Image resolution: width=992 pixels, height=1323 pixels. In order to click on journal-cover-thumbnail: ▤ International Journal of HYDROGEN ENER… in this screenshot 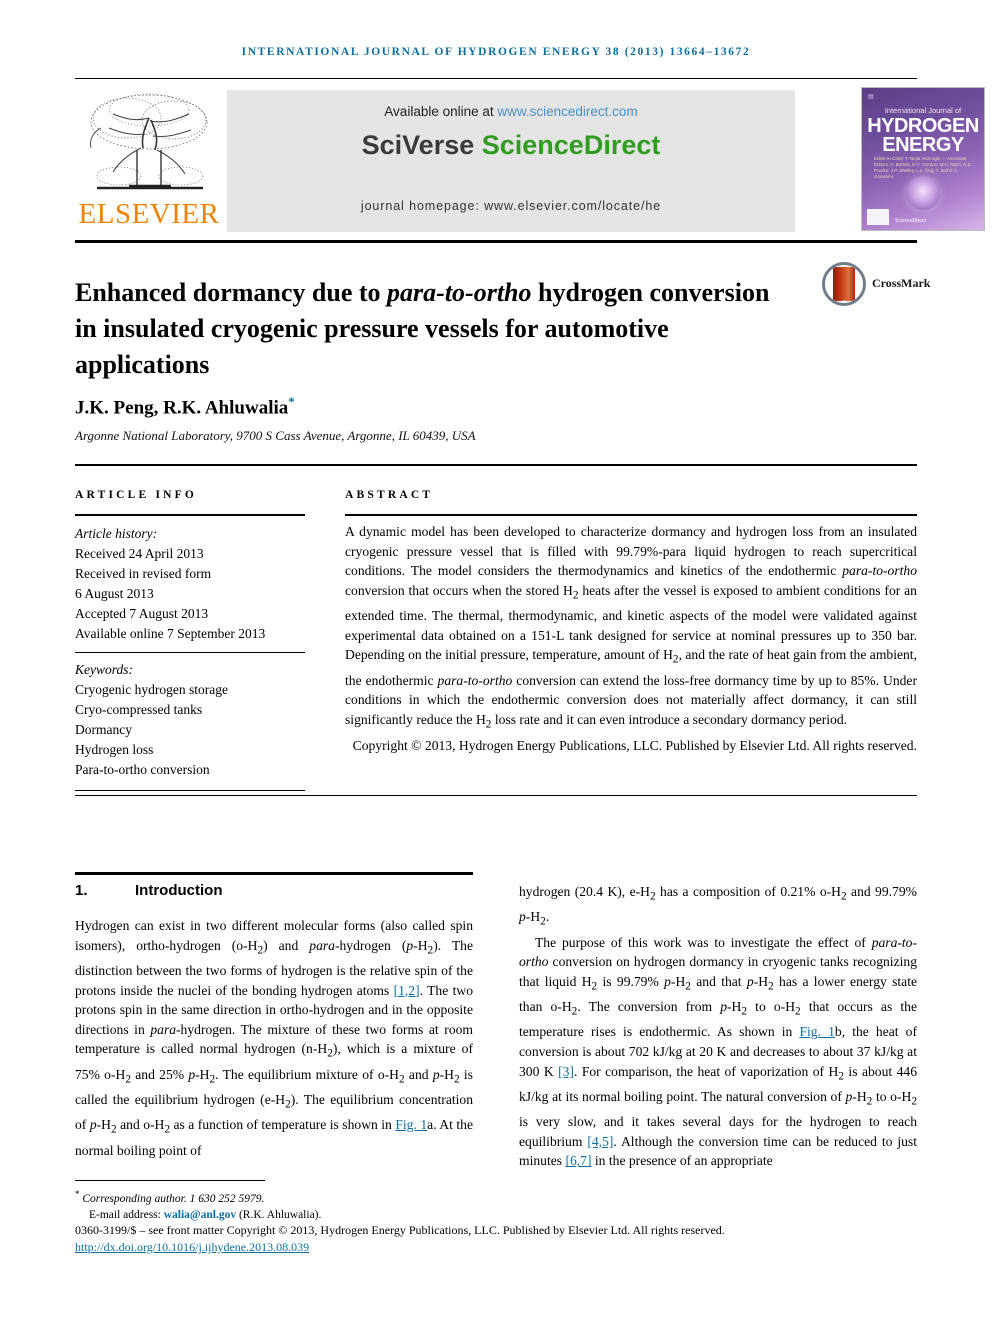, I will do `click(923, 159)`.